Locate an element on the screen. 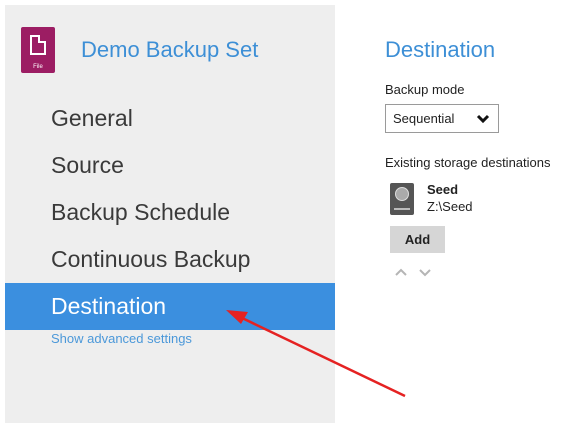 This screenshot has width=575, height=434. reorder-controls is located at coordinates (419, 273).